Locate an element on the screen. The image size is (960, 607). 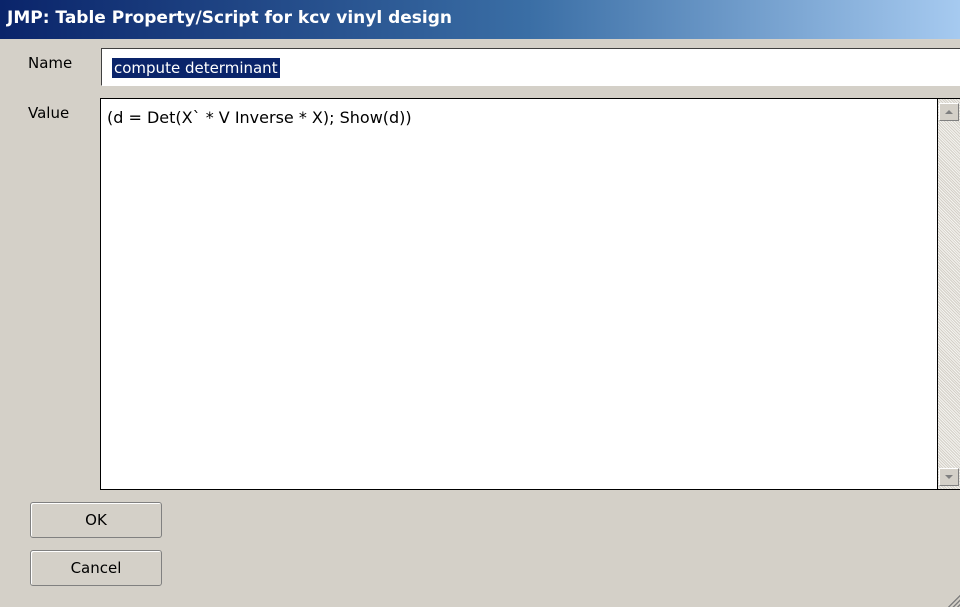
scroll-down-arrow-icon is located at coordinates (949, 477).